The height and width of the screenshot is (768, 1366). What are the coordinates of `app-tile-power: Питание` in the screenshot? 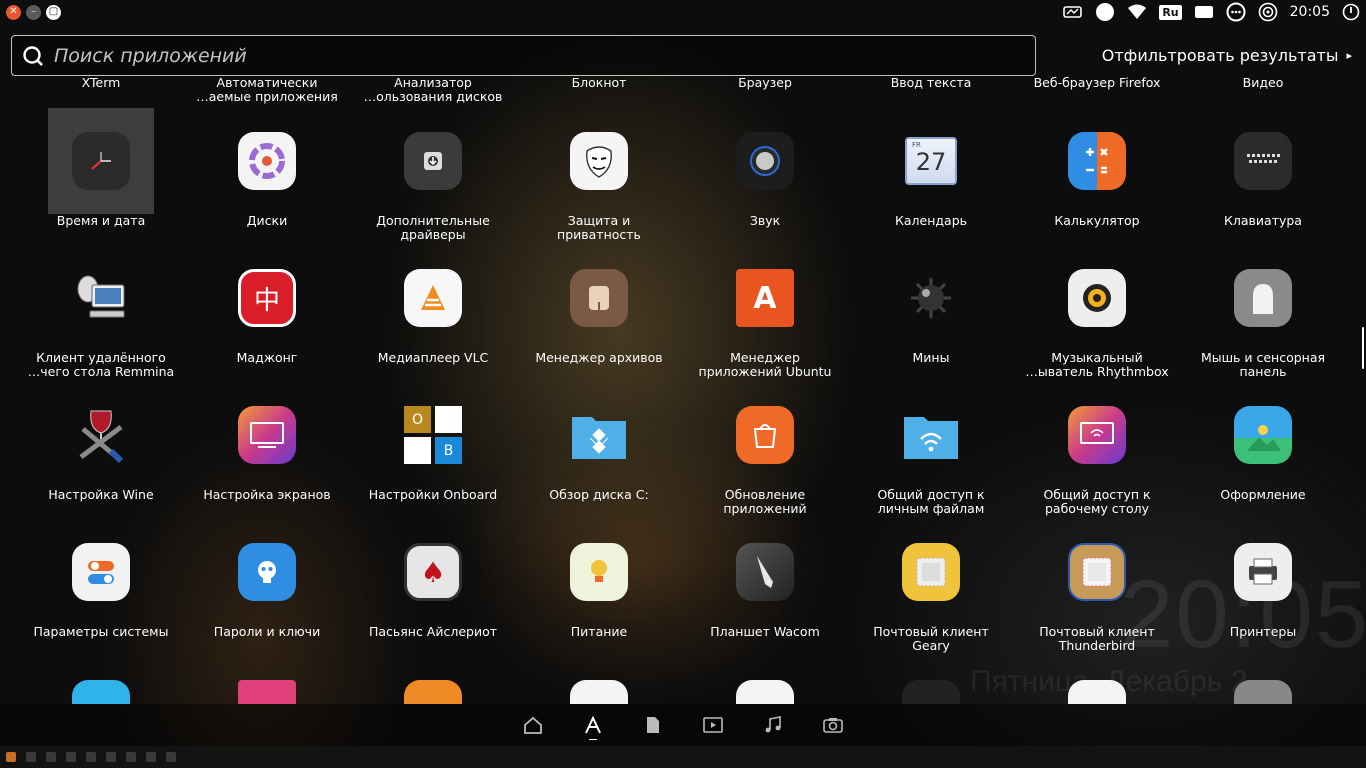 It's located at (599, 587).